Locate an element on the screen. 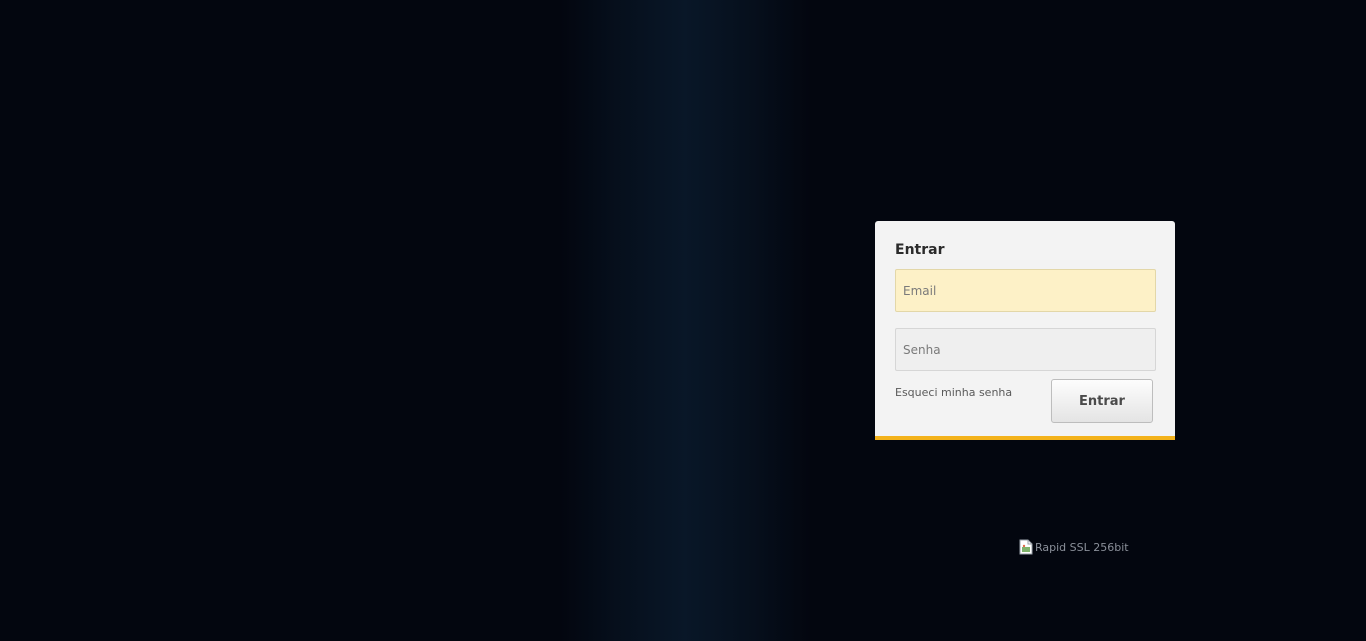 This screenshot has width=1366, height=641. email-input is located at coordinates (1025, 290).